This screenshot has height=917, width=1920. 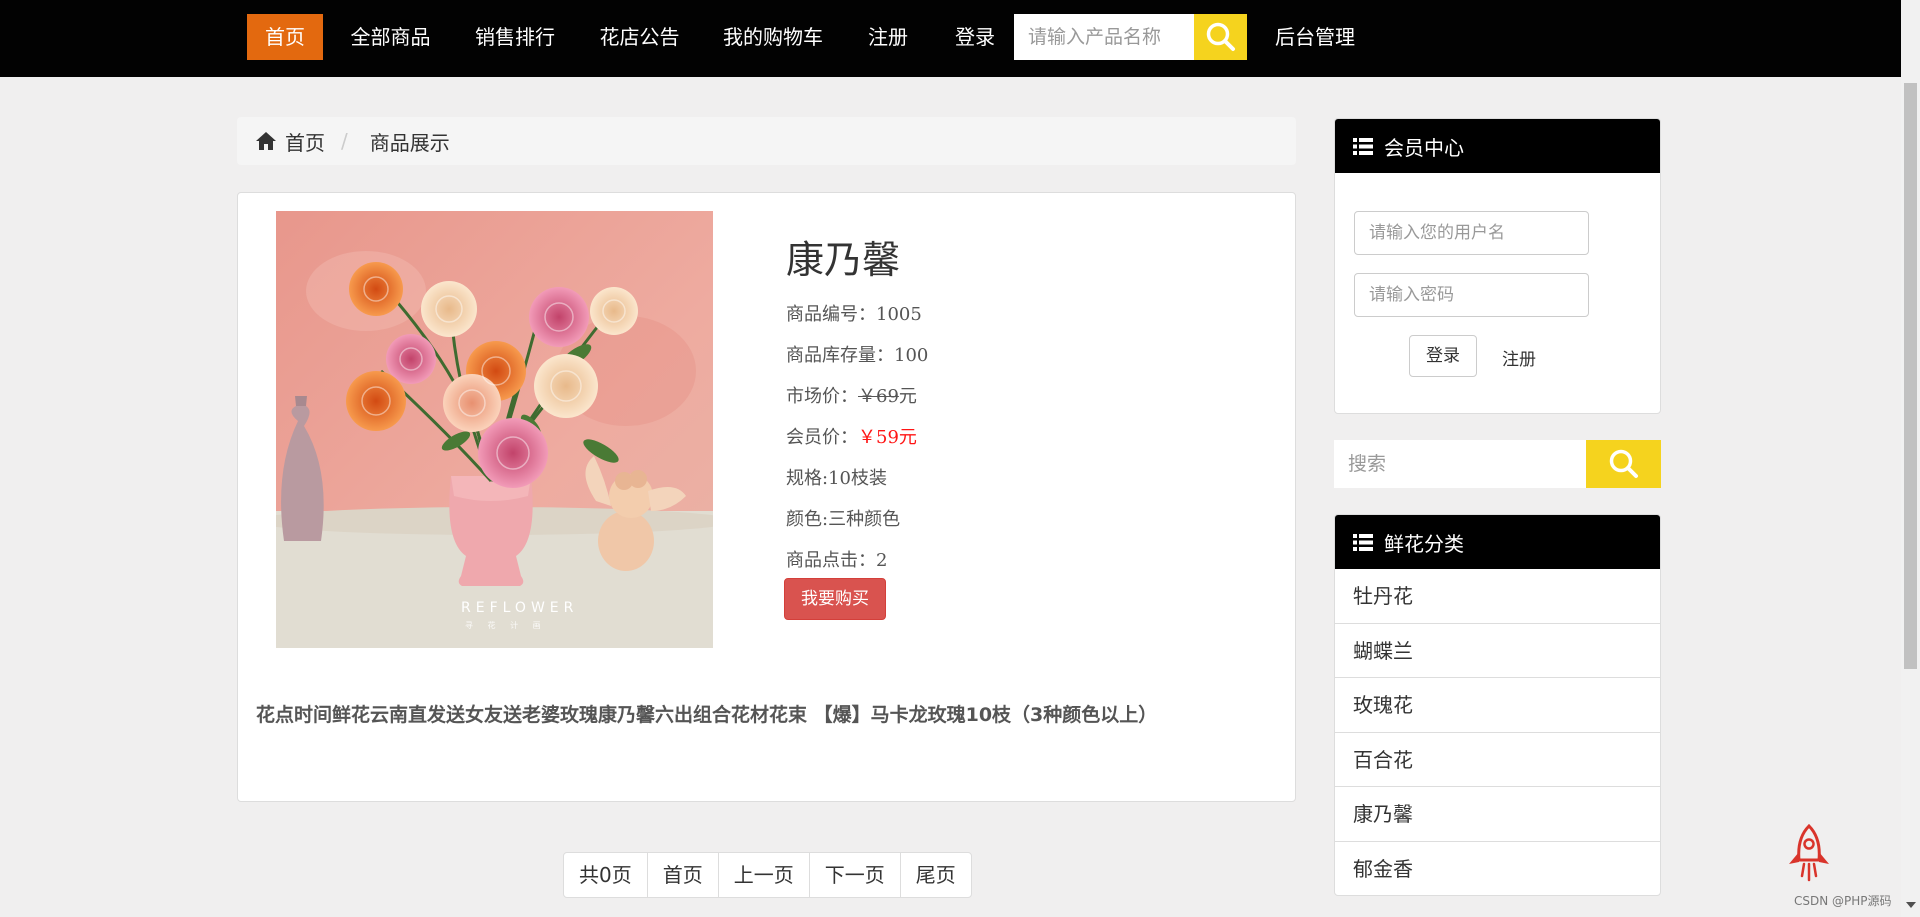 I want to click on category-panel: 鲜花分类 牡丹花 蝴蝶兰 玫瑰花 百合花 康乃馨 郁金香, so click(x=1497, y=705).